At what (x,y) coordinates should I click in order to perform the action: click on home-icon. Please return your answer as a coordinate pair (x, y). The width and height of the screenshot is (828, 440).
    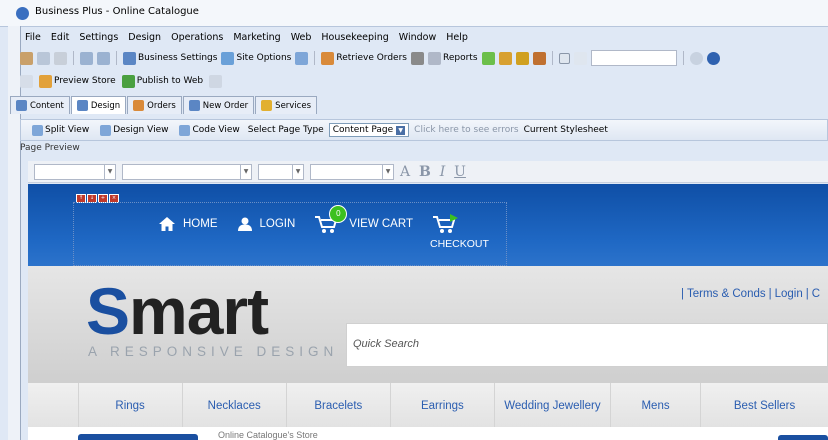
    Looking at the image, I should click on (167, 224).